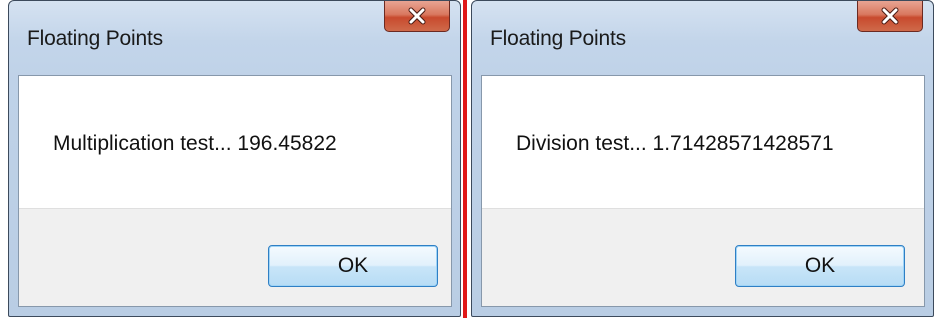 Image resolution: width=941 pixels, height=318 pixels. What do you see at coordinates (465, 159) in the screenshot?
I see `separator-line` at bounding box center [465, 159].